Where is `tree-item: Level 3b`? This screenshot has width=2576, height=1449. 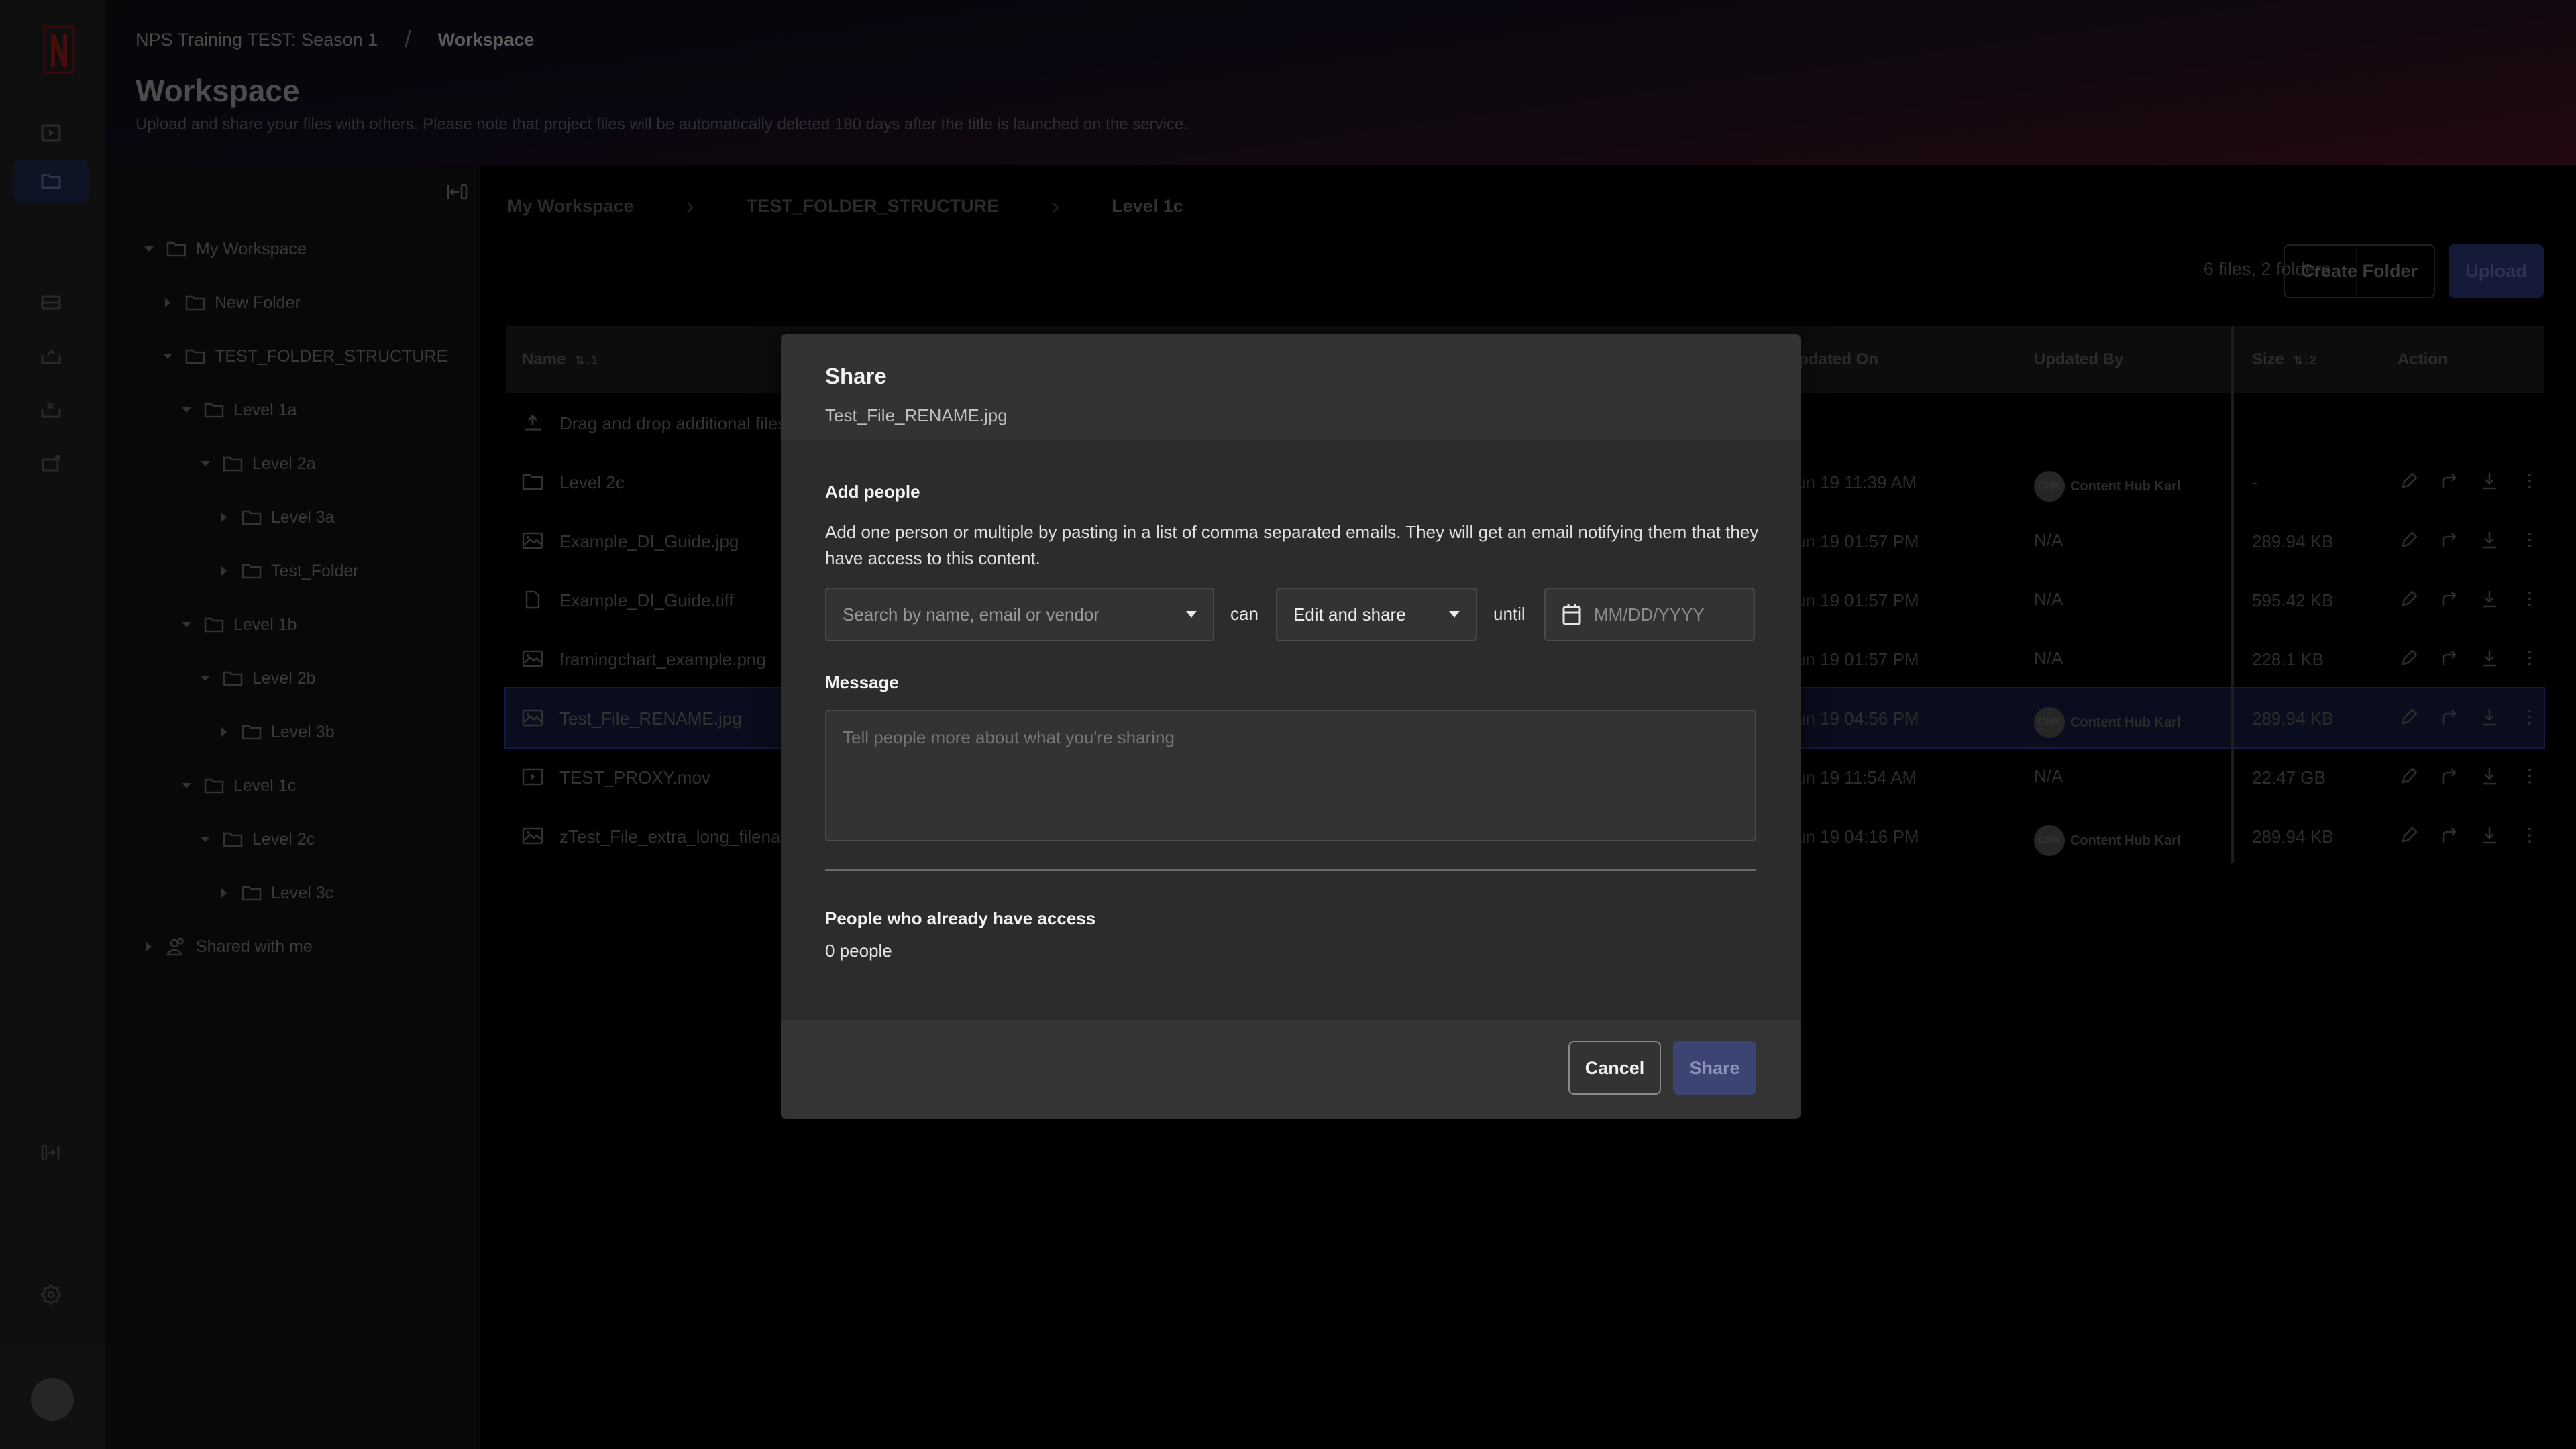
tree-item: Level 3b is located at coordinates (275, 732).